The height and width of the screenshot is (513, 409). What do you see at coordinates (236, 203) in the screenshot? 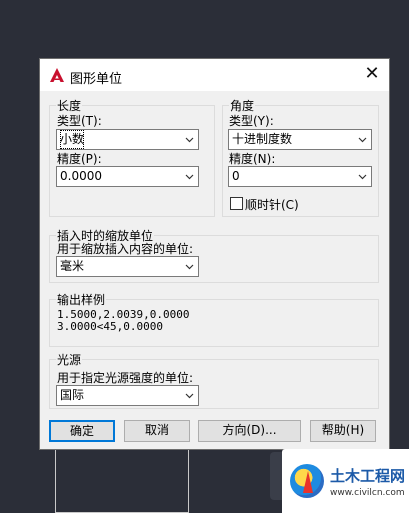
I see `clockwise-checkbox` at bounding box center [236, 203].